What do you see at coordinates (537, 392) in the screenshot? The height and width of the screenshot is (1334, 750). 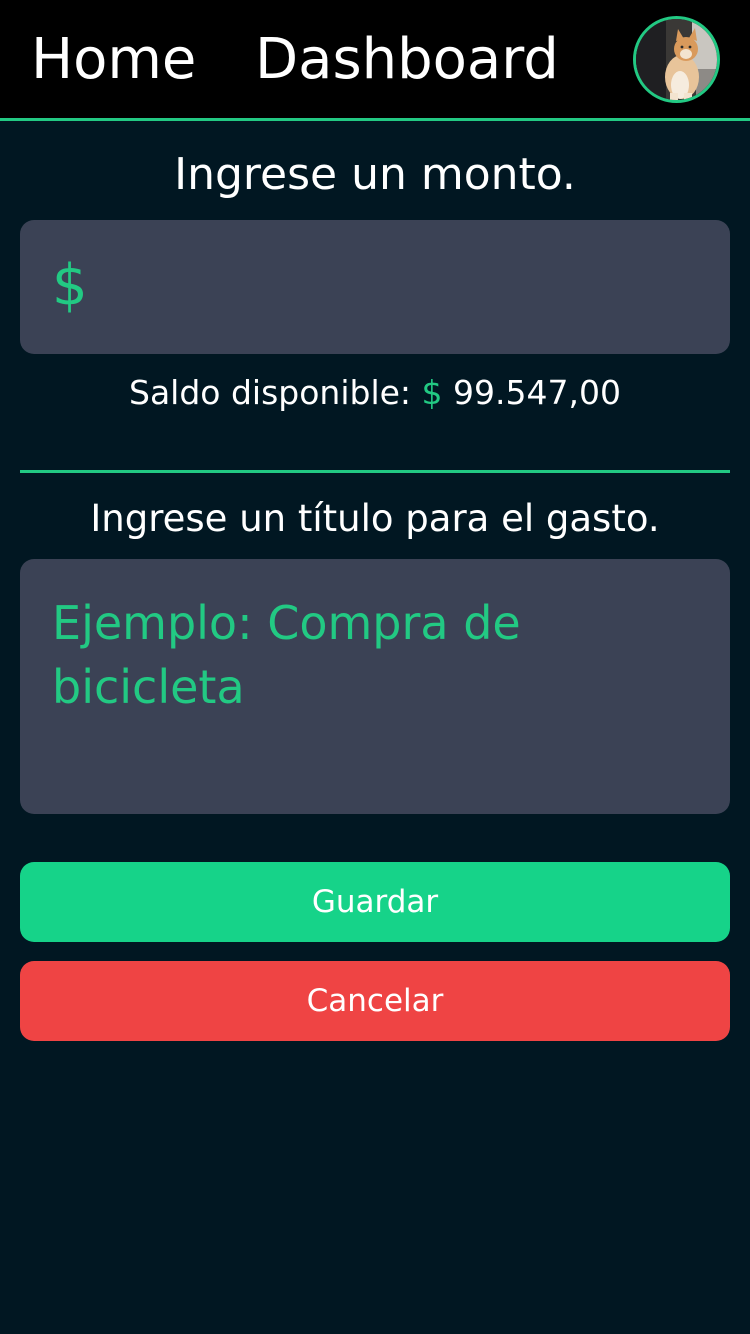 I see `balance-value: 99.547,00` at bounding box center [537, 392].